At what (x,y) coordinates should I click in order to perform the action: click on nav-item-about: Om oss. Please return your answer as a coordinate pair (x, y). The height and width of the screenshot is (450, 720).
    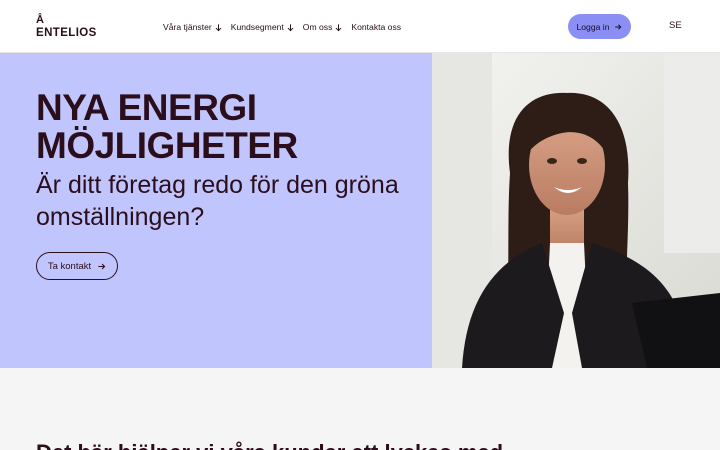
    Looking at the image, I should click on (323, 27).